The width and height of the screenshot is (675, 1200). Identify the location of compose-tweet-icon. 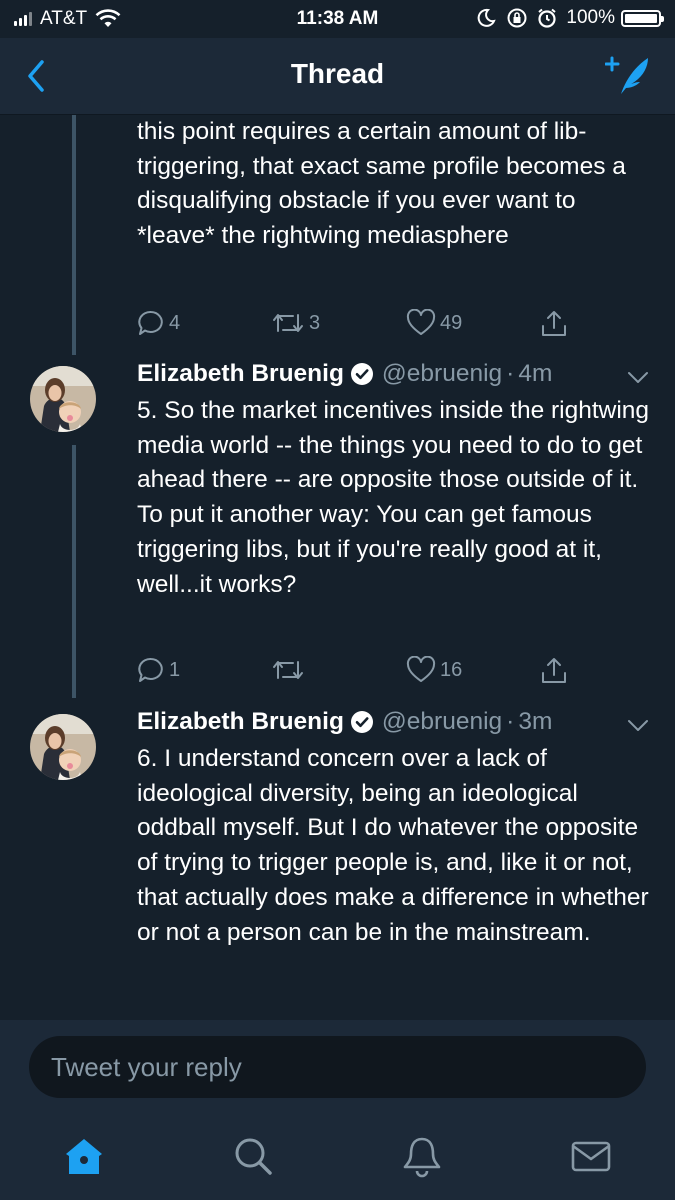
(628, 75).